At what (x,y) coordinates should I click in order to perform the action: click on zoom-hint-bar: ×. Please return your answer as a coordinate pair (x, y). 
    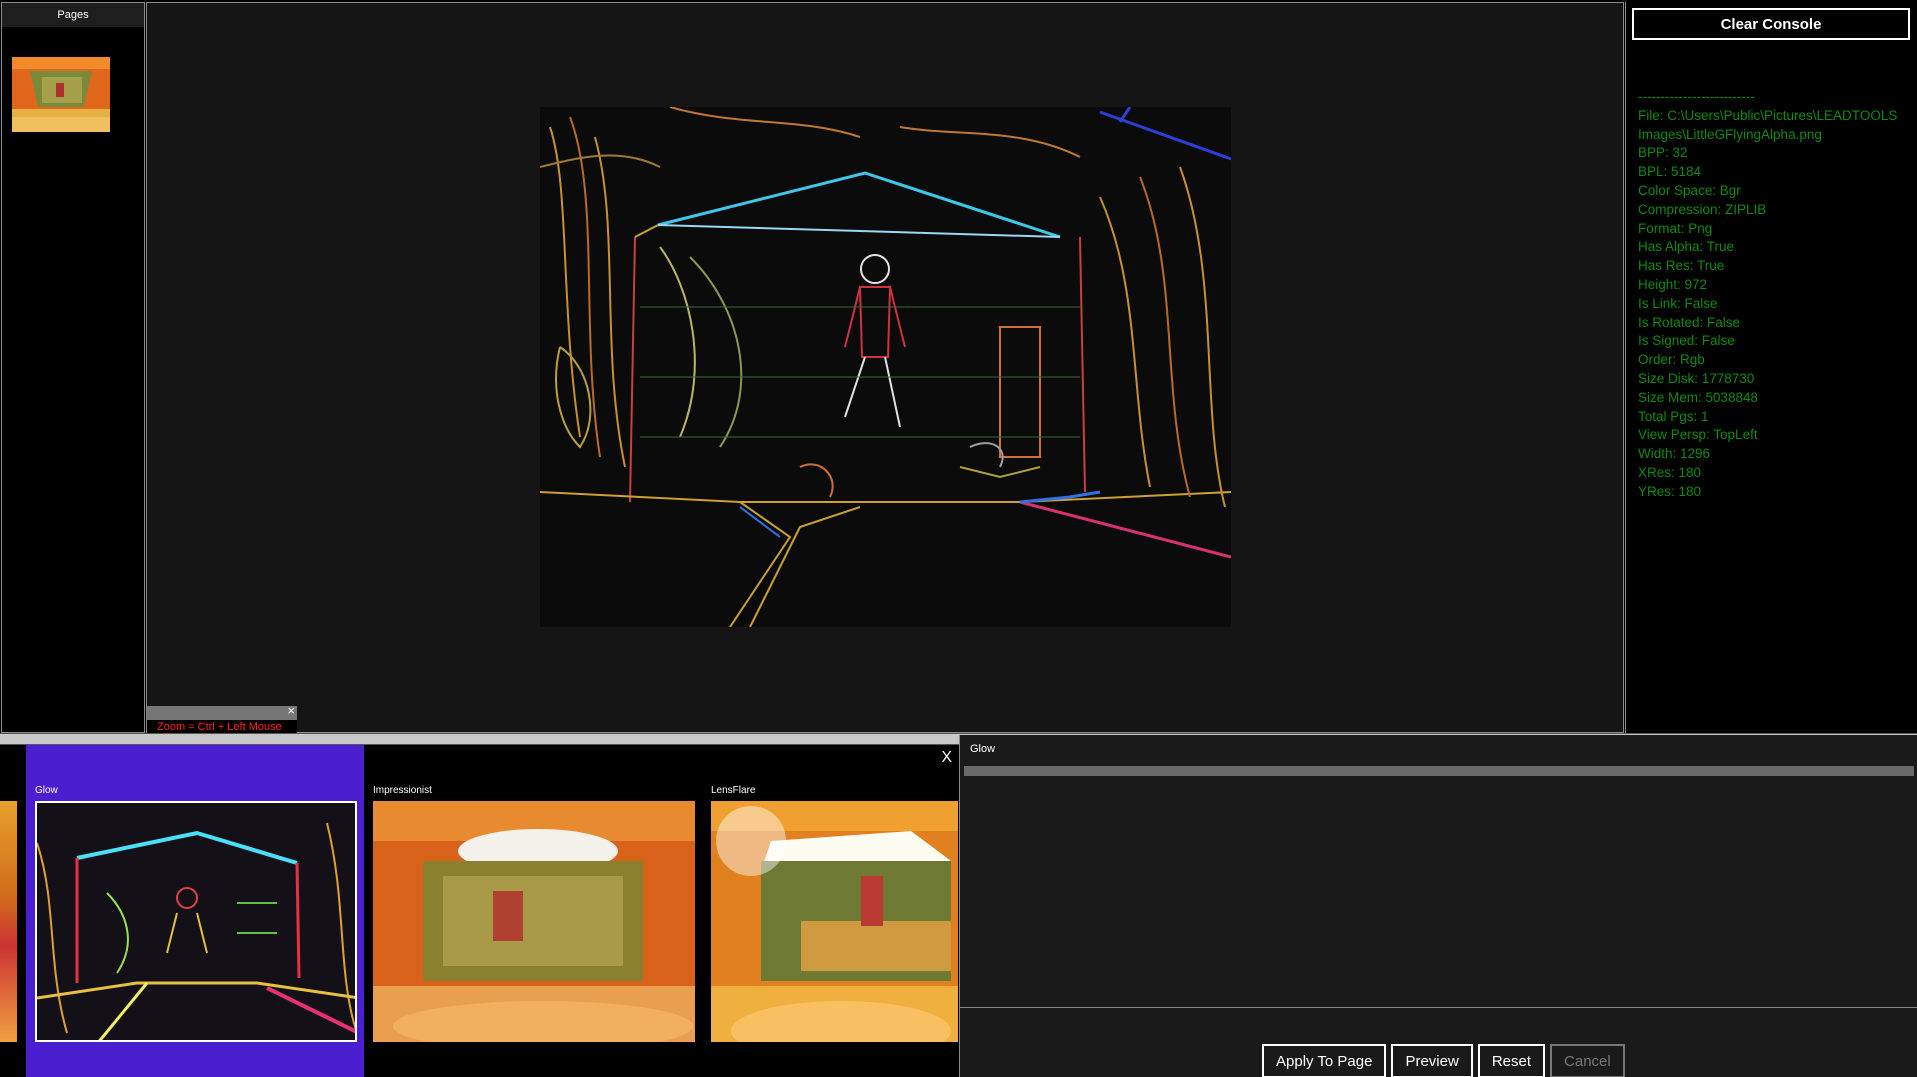
    Looking at the image, I should click on (222, 712).